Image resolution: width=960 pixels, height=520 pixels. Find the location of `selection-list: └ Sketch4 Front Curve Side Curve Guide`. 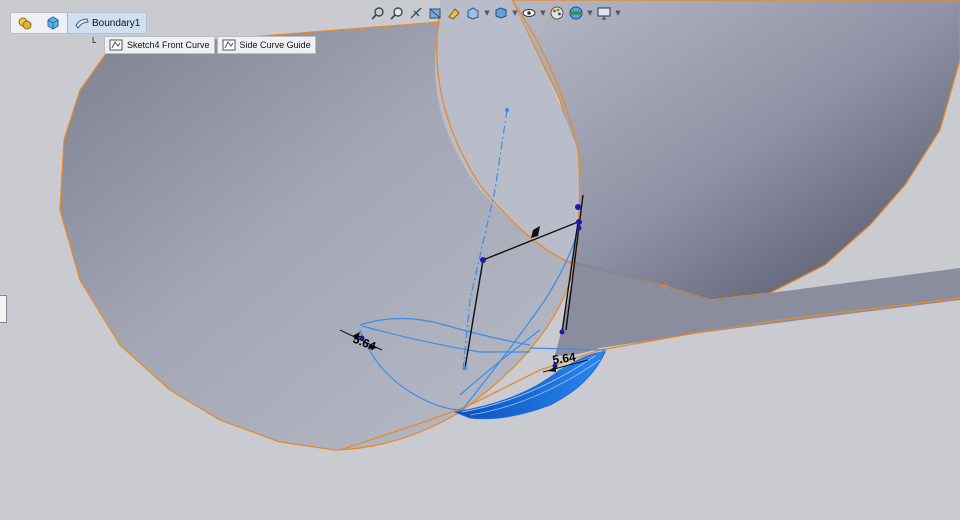

selection-list: └ Sketch4 Front Curve Side Curve Guide is located at coordinates (203, 45).